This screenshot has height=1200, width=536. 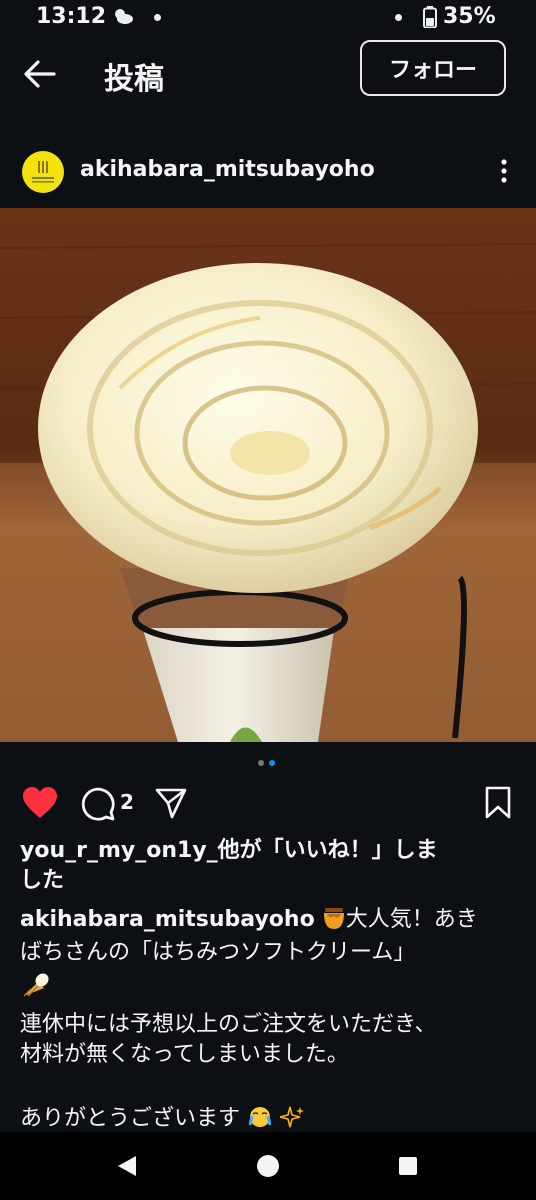 I want to click on sparkles-icon, so click(x=292, y=1117).